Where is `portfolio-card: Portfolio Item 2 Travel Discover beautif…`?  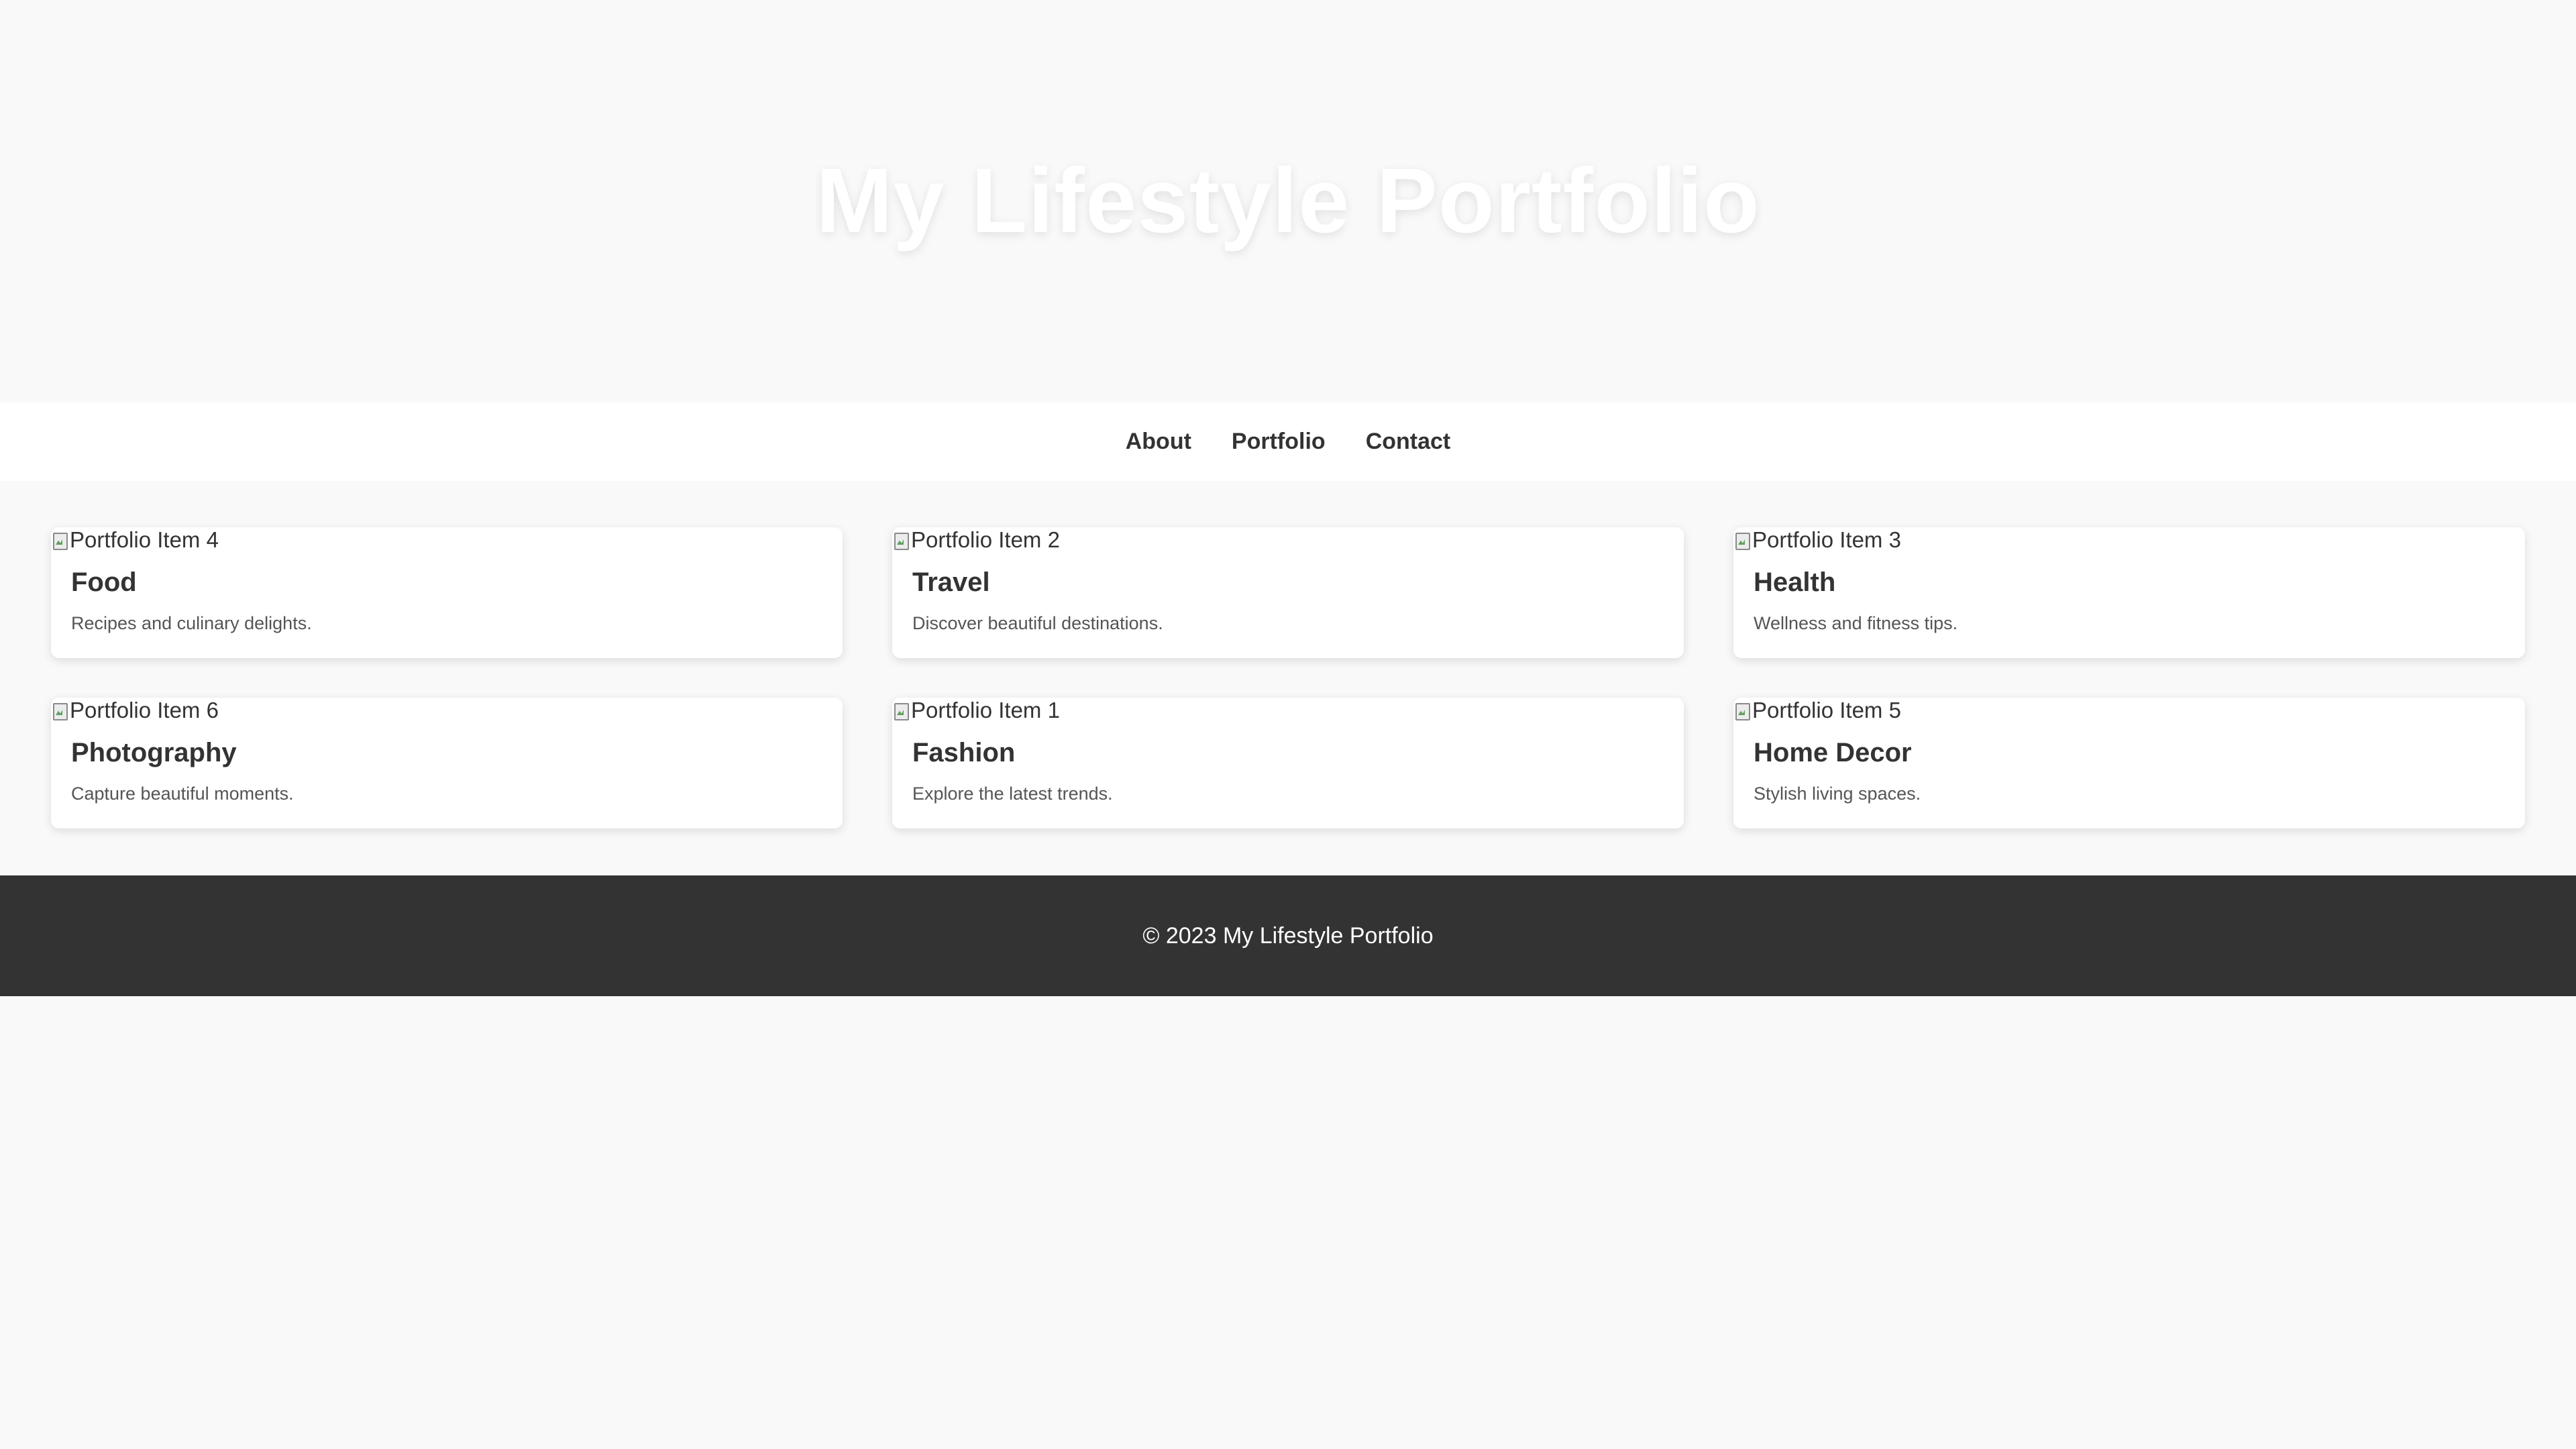
portfolio-card: Portfolio Item 2 Travel Discover beautif… is located at coordinates (1288, 592).